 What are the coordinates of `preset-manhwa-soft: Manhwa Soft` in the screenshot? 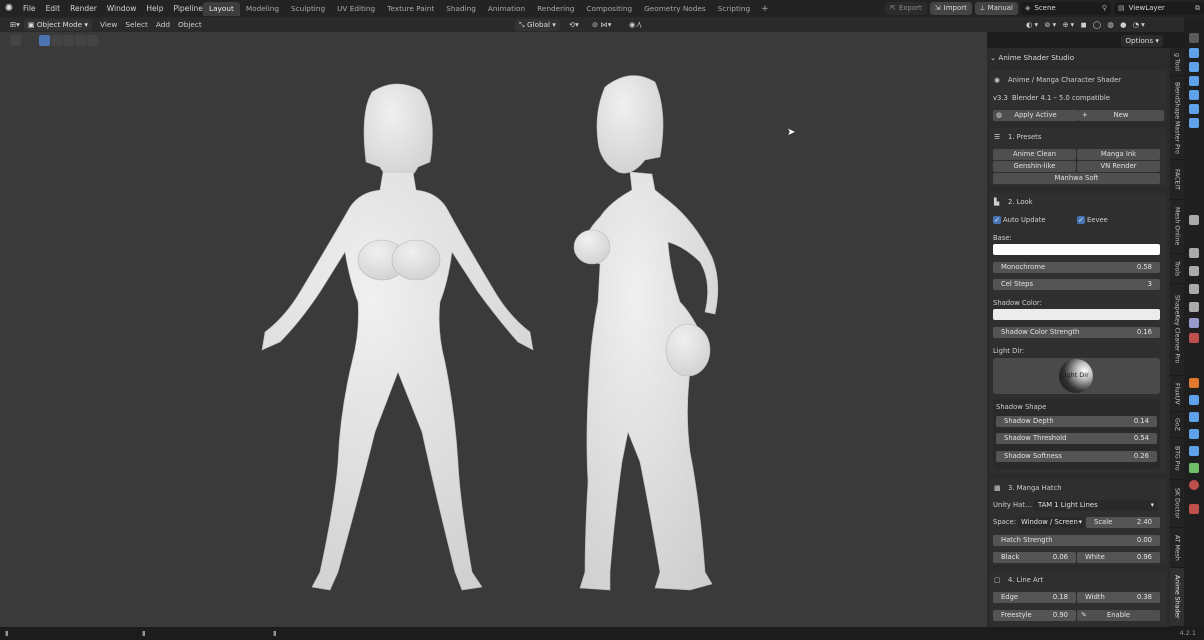 It's located at (1076, 178).